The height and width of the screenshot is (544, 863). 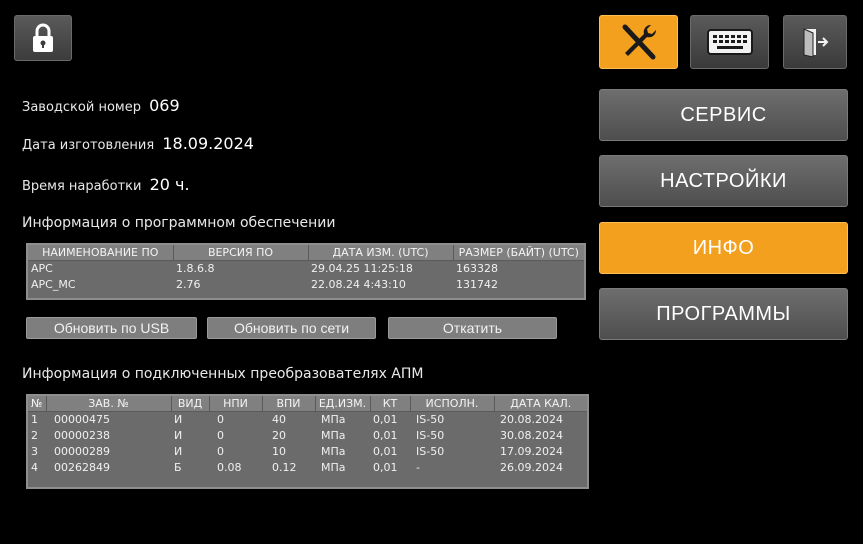 I want to click on update-usb-button: Обновить по USB, so click(x=111, y=328).